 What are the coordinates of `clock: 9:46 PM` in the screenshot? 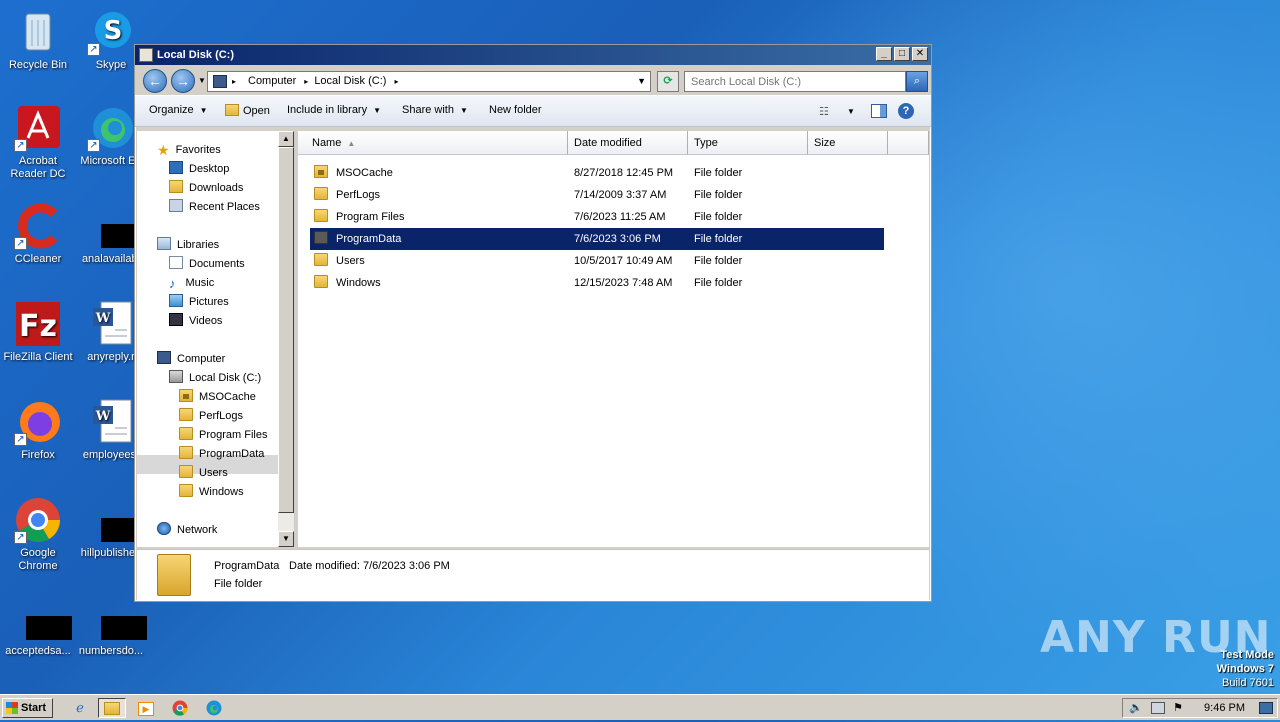 It's located at (1224, 708).